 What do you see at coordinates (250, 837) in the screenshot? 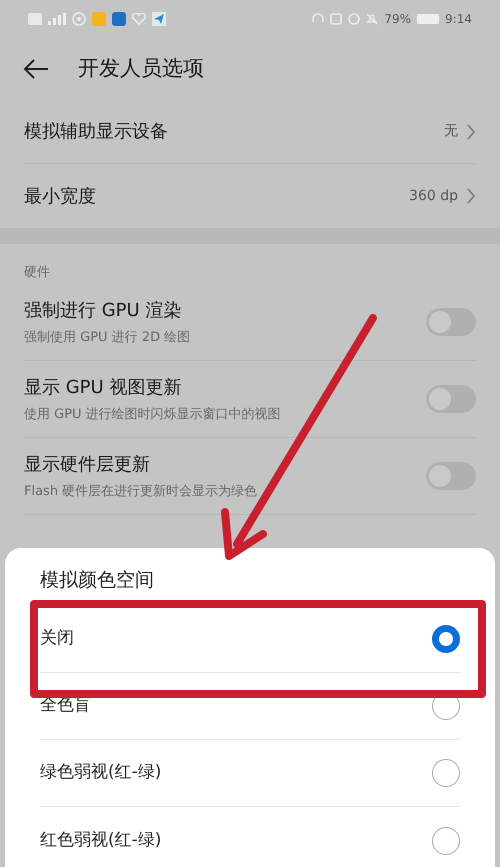
I see `radio-option: 红色弱视(红-绿)` at bounding box center [250, 837].